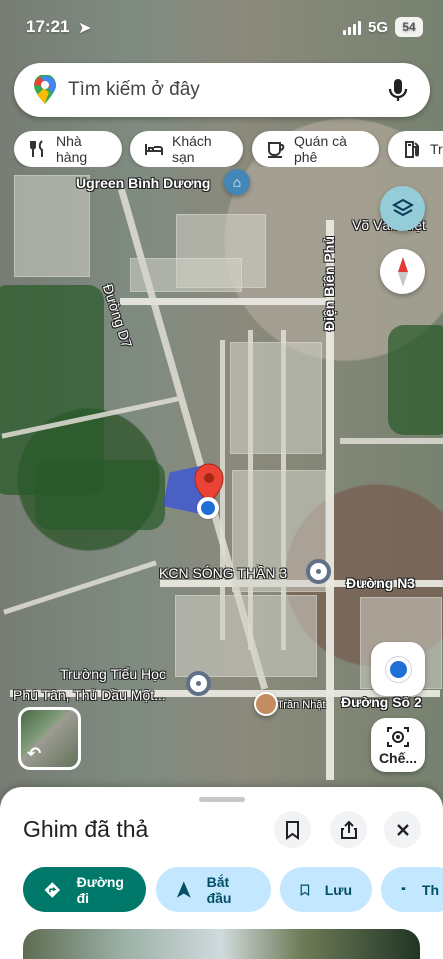 This screenshot has height=959, width=443. I want to click on directions-label: Đường đi, so click(100, 889).